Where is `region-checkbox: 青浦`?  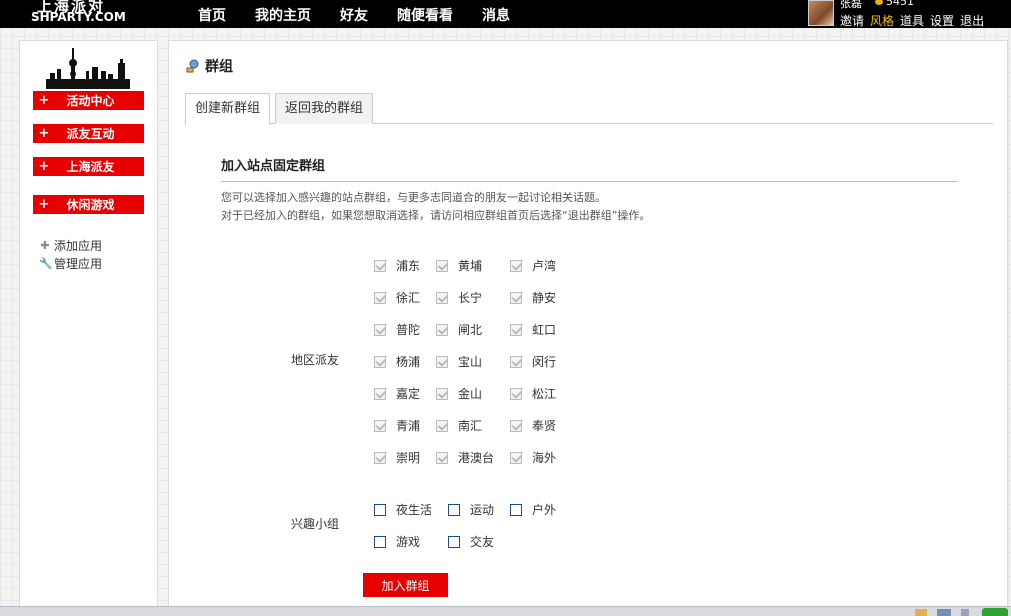
region-checkbox: 青浦 is located at coordinates (397, 425).